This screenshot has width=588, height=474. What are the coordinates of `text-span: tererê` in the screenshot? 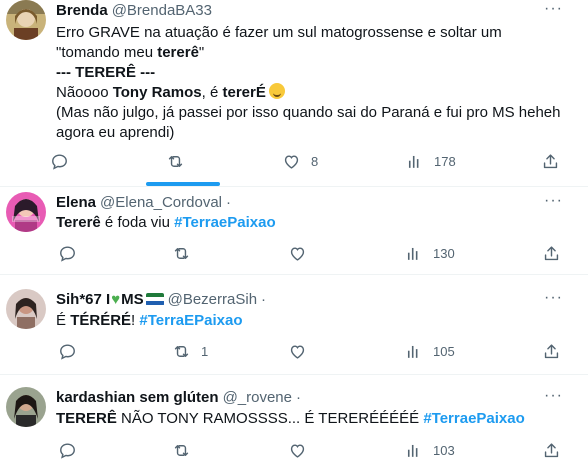 It's located at (178, 52).